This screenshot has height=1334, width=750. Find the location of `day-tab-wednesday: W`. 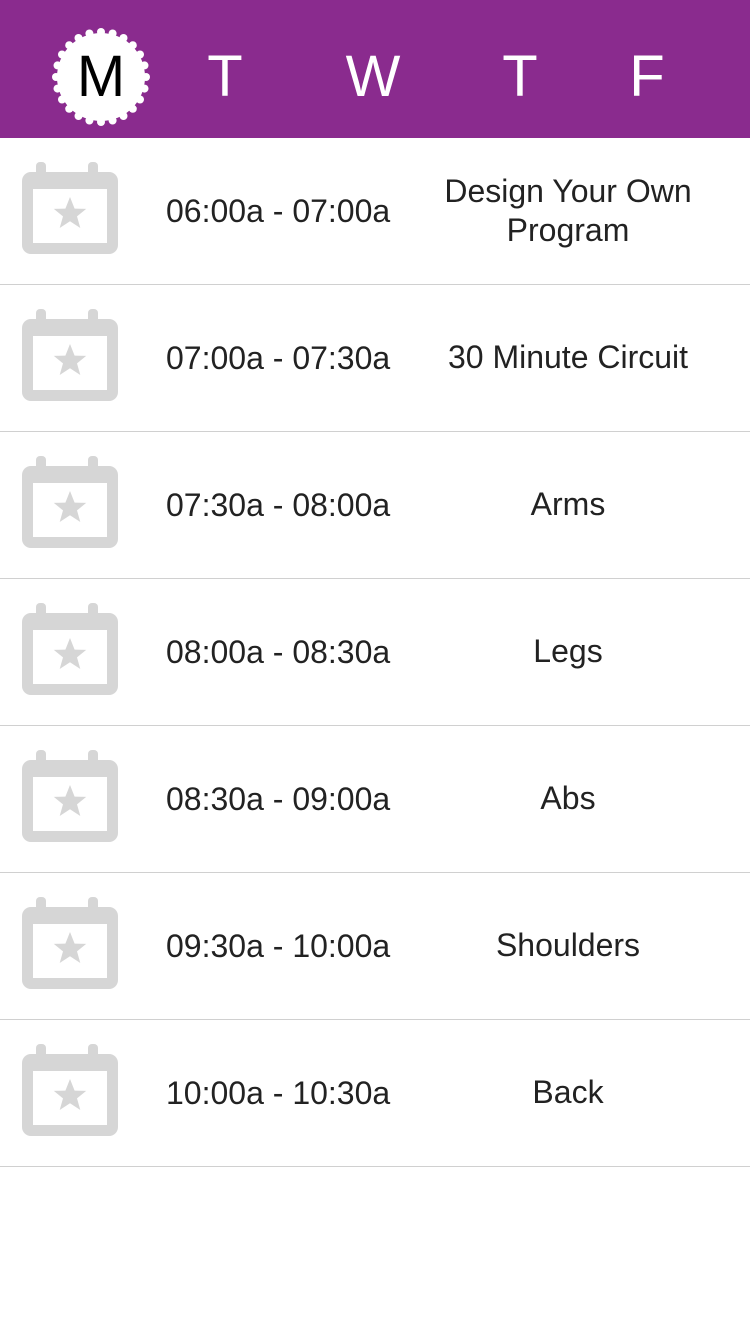

day-tab-wednesday: W is located at coordinates (373, 77).